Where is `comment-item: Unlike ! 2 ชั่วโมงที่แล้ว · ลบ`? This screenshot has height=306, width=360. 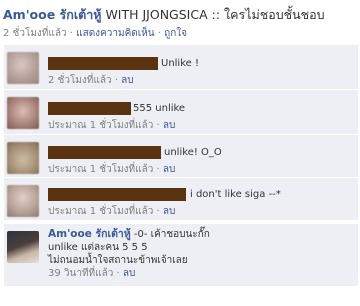 comment-item: Unlike ! 2 ชั่วโมงที่แล้ว · ลบ is located at coordinates (181, 67).